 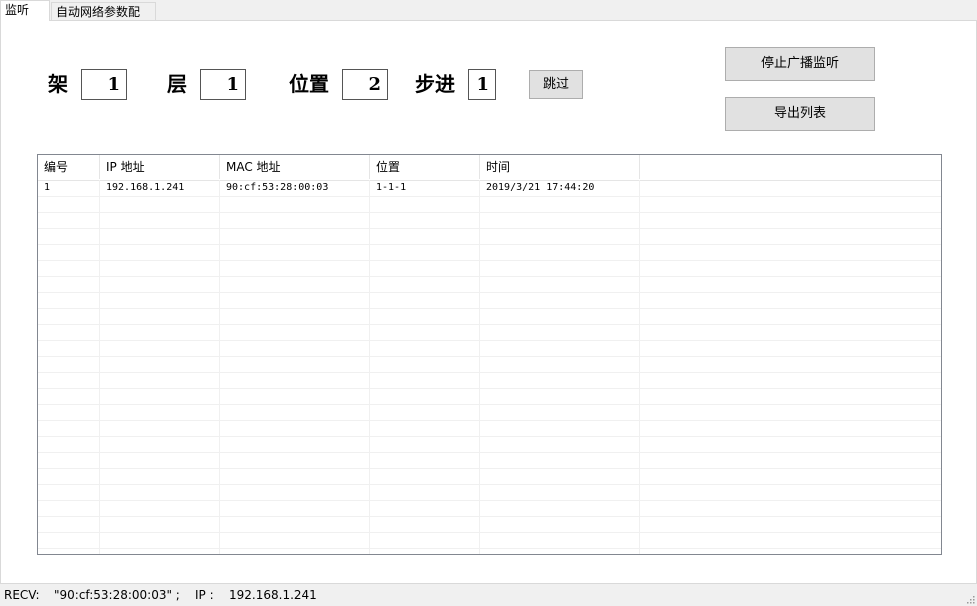 What do you see at coordinates (391, 187) in the screenshot?
I see `cell-position: 1-1-1` at bounding box center [391, 187].